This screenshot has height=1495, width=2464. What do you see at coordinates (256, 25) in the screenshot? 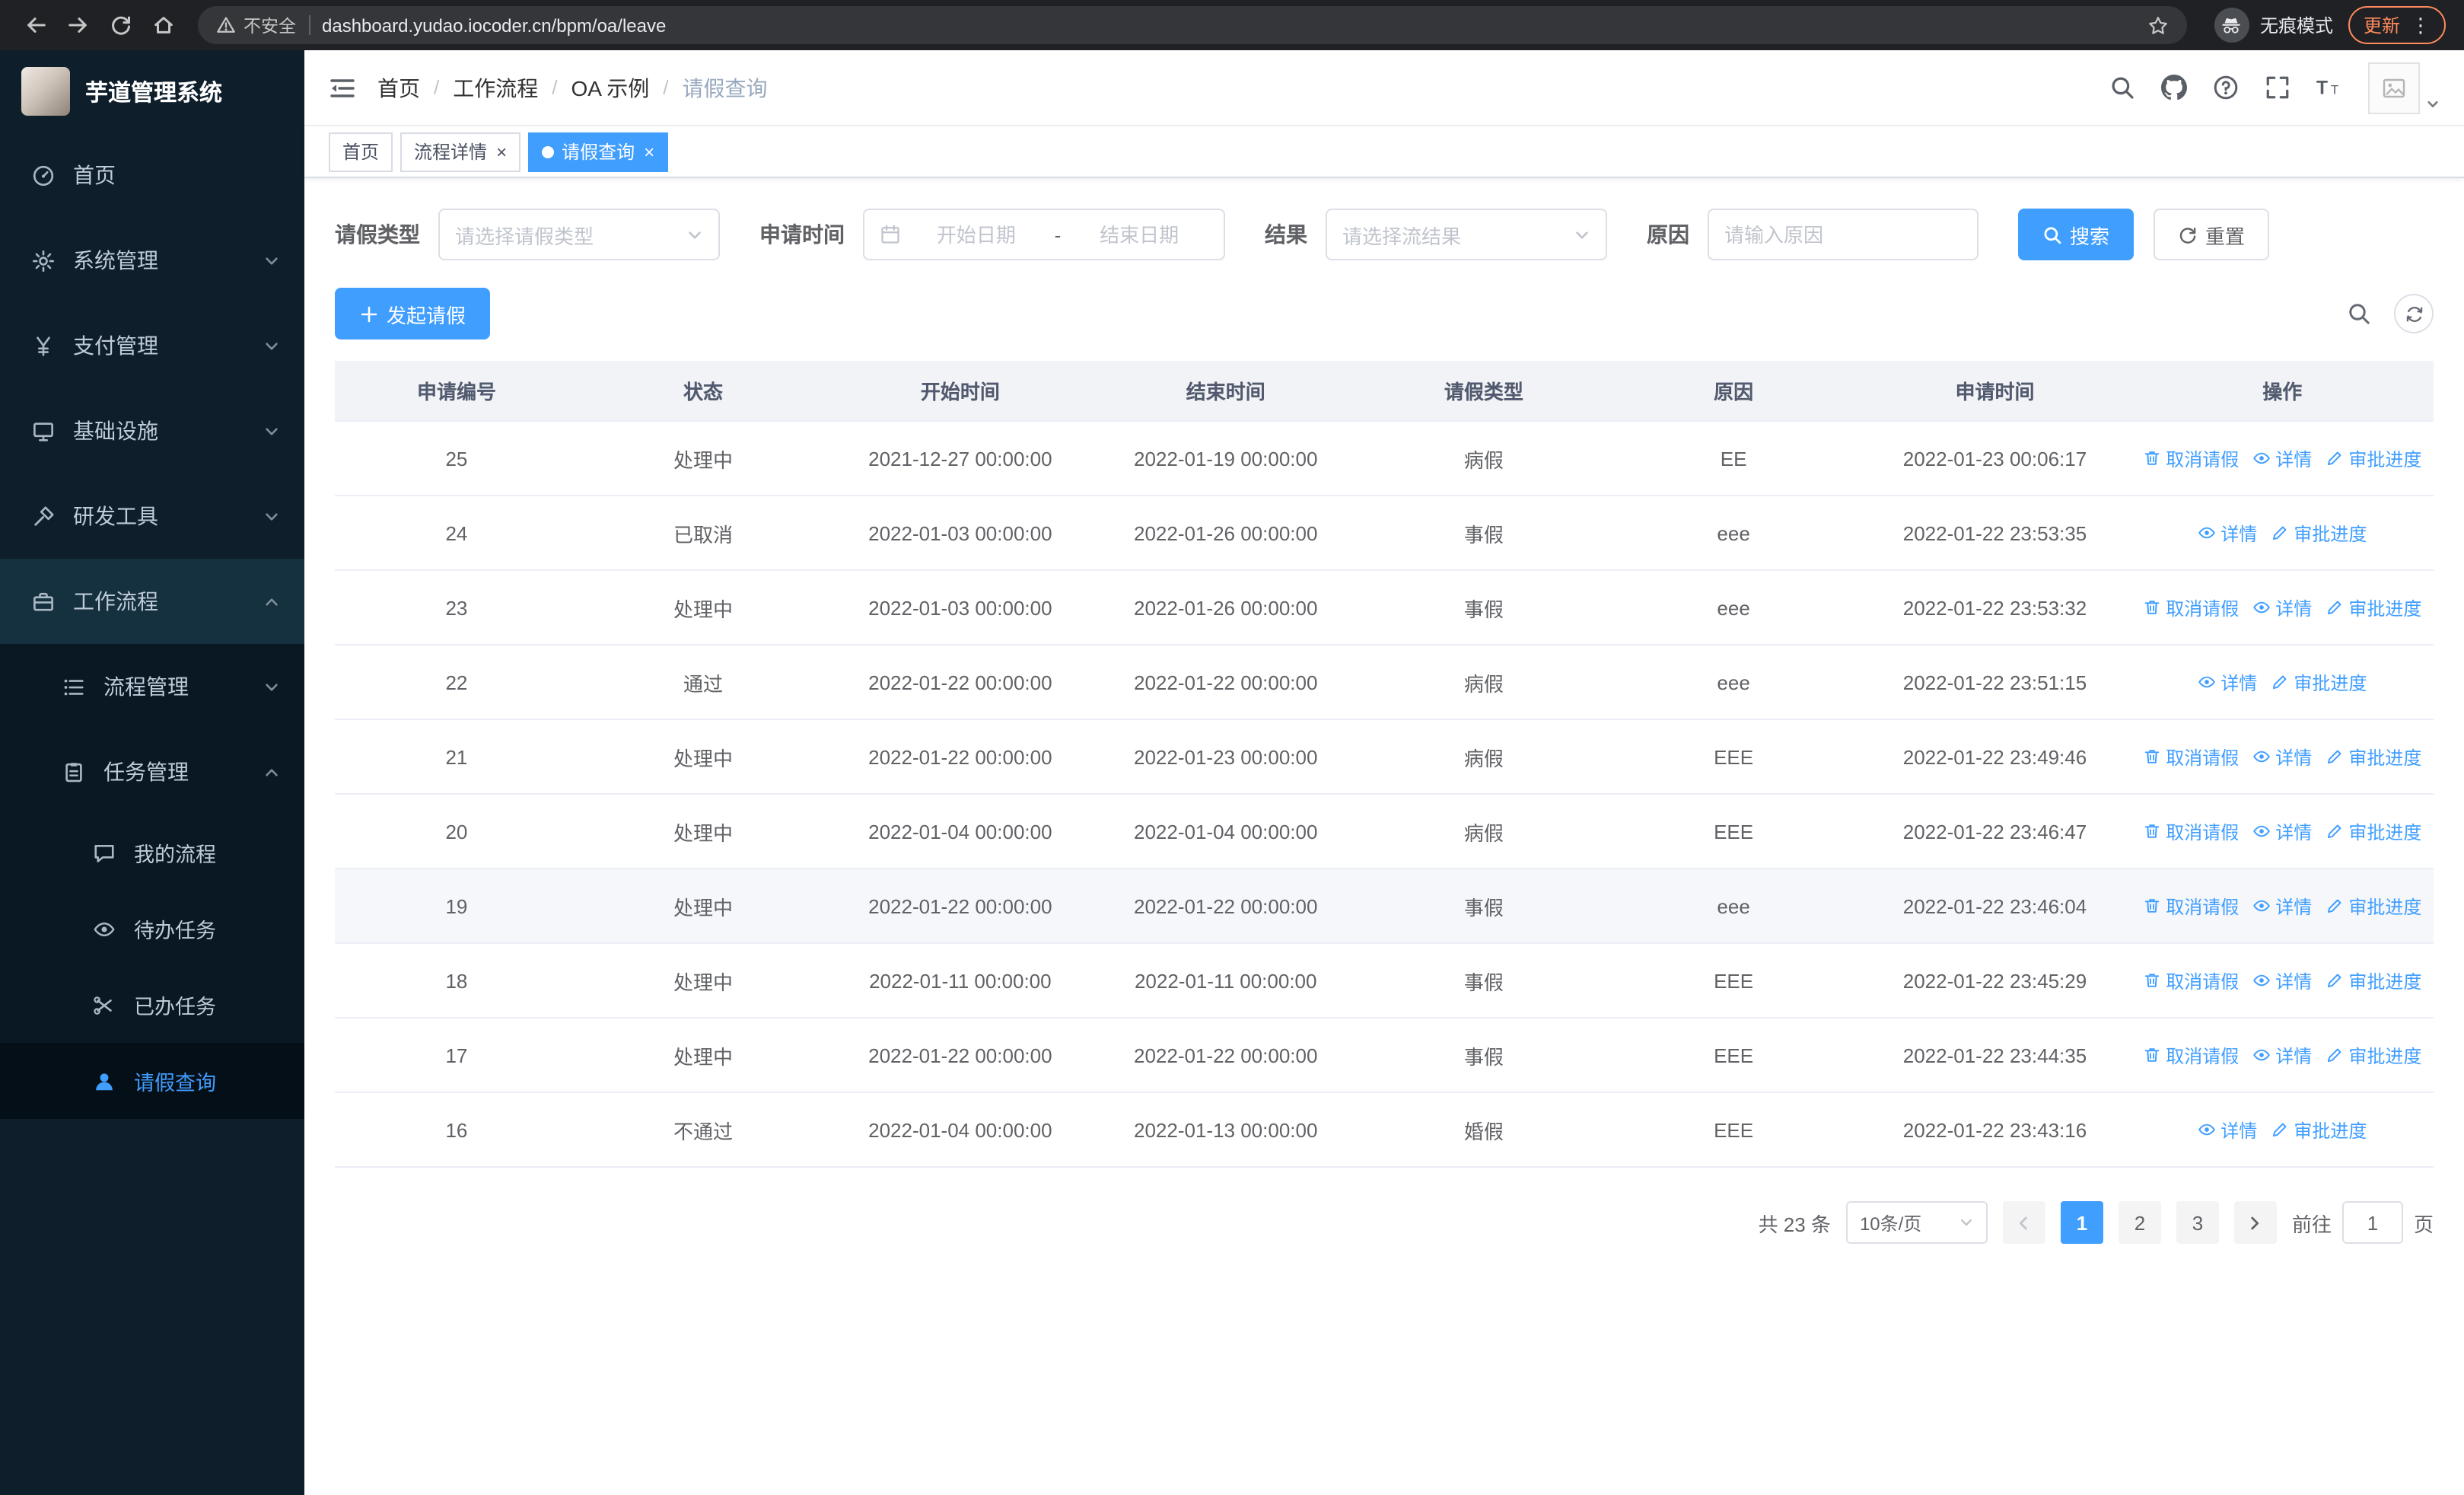
I see `security-warning: 不安全` at bounding box center [256, 25].